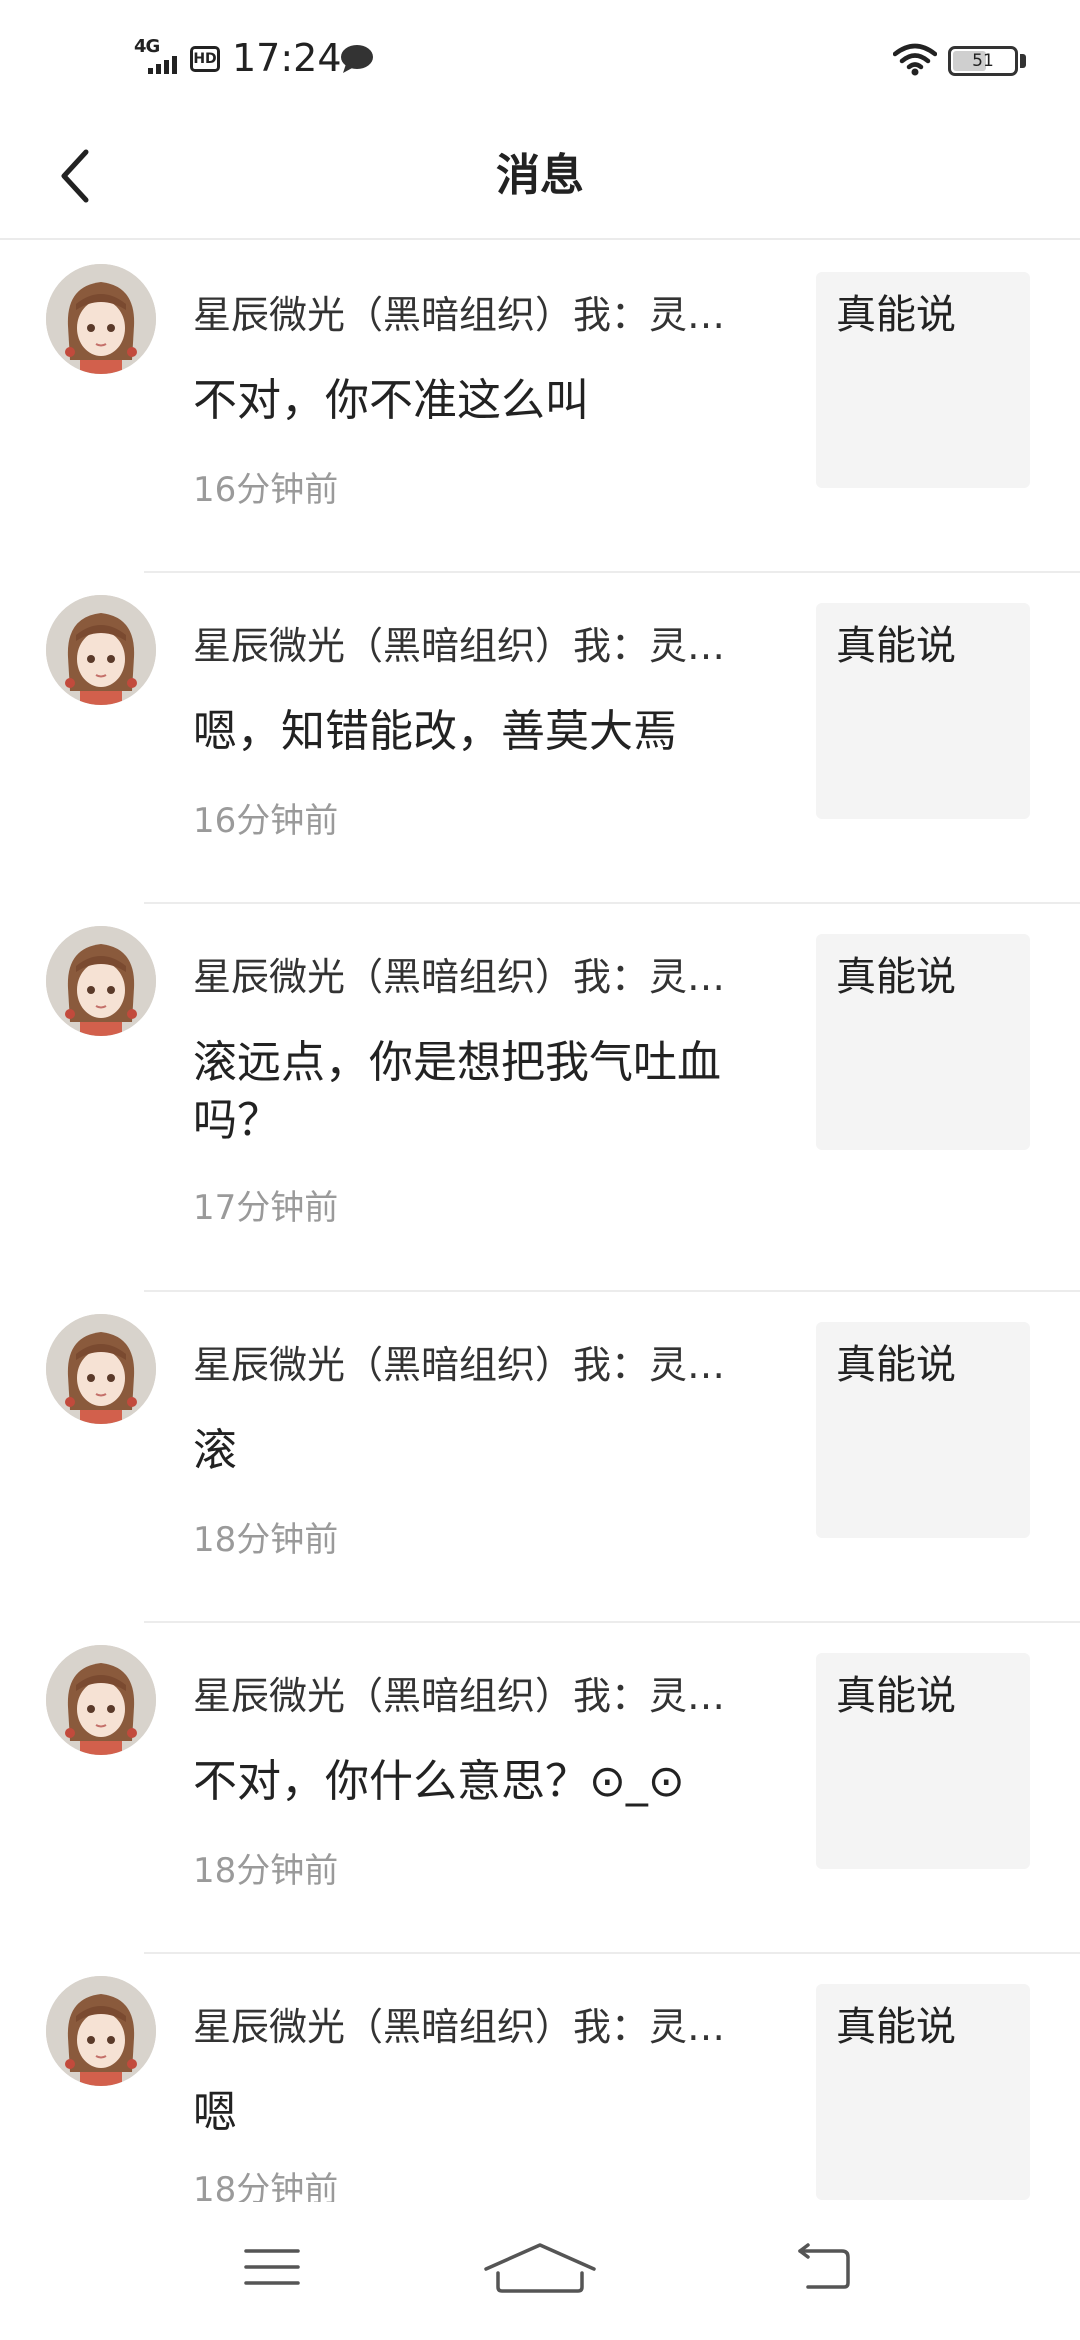  I want to click on message-text: 嗯, so click(215, 2112).